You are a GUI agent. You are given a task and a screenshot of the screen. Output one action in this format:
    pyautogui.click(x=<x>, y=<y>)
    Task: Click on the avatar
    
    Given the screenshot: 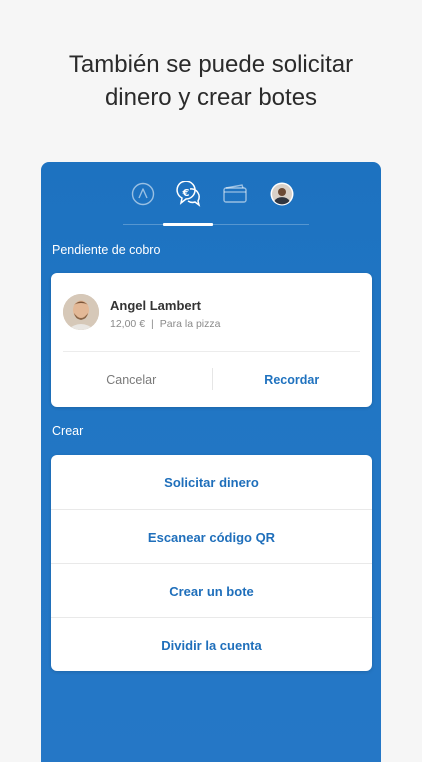 What is the action you would take?
    pyautogui.click(x=81, y=312)
    